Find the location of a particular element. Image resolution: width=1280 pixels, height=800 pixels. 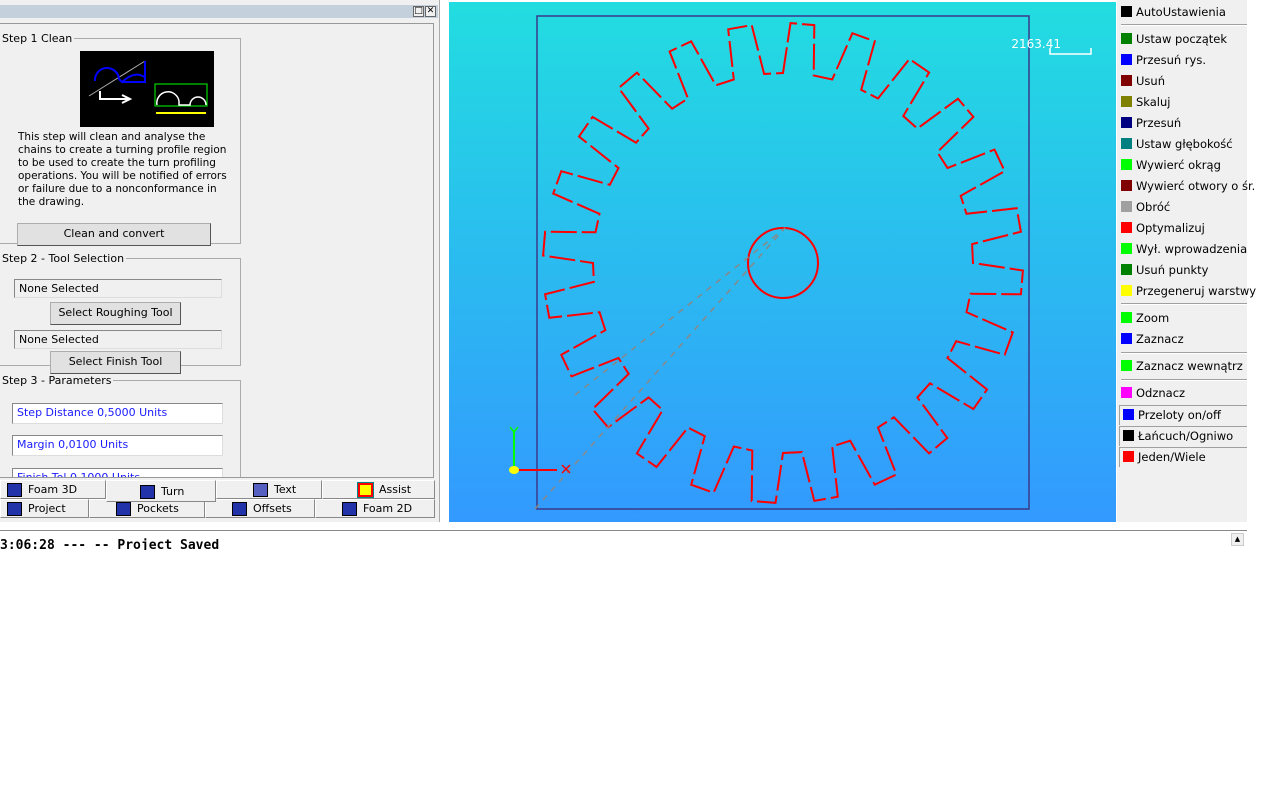

tab-foam-3d: Foam 3D is located at coordinates (53, 489).